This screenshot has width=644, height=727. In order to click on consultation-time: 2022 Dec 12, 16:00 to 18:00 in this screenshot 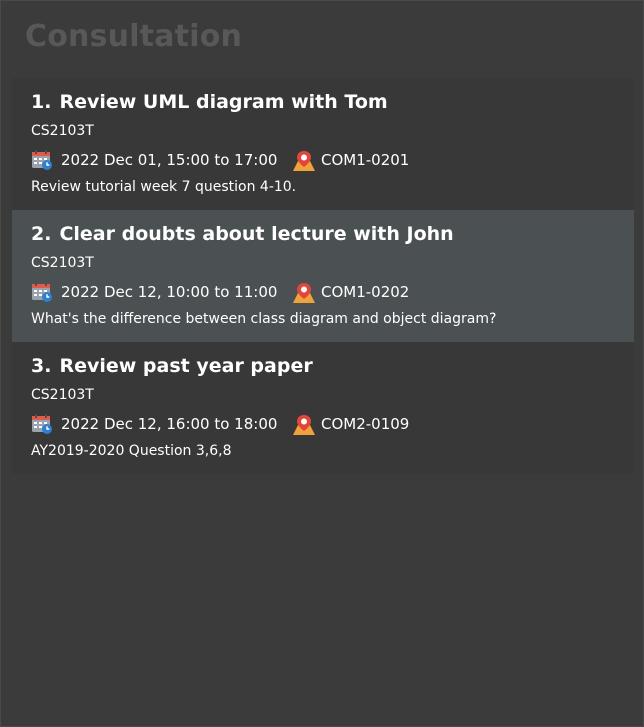, I will do `click(169, 424)`.